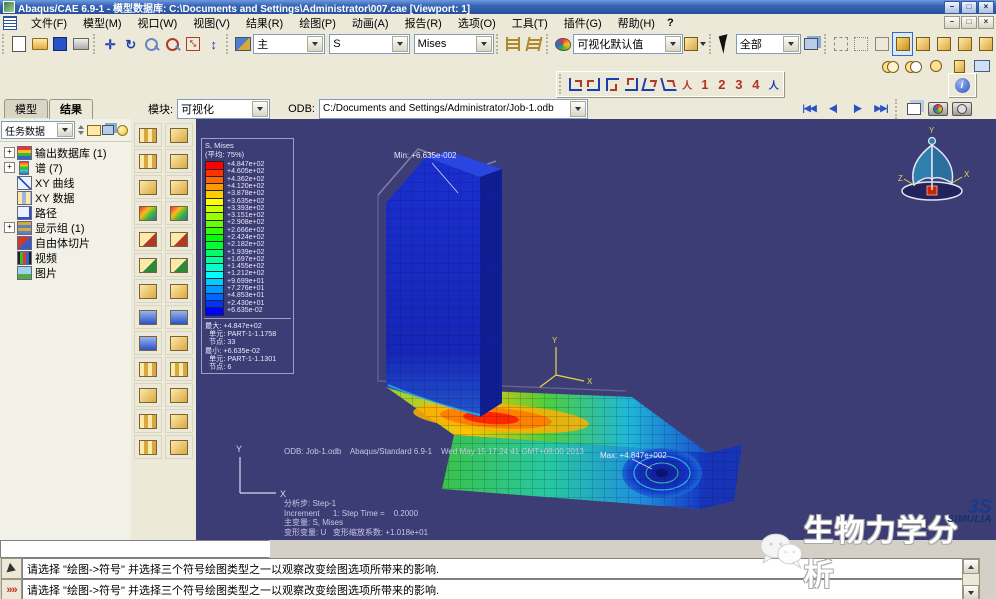 The image size is (996, 599). What do you see at coordinates (649, 84) in the screenshot?
I see `left-view-button` at bounding box center [649, 84].